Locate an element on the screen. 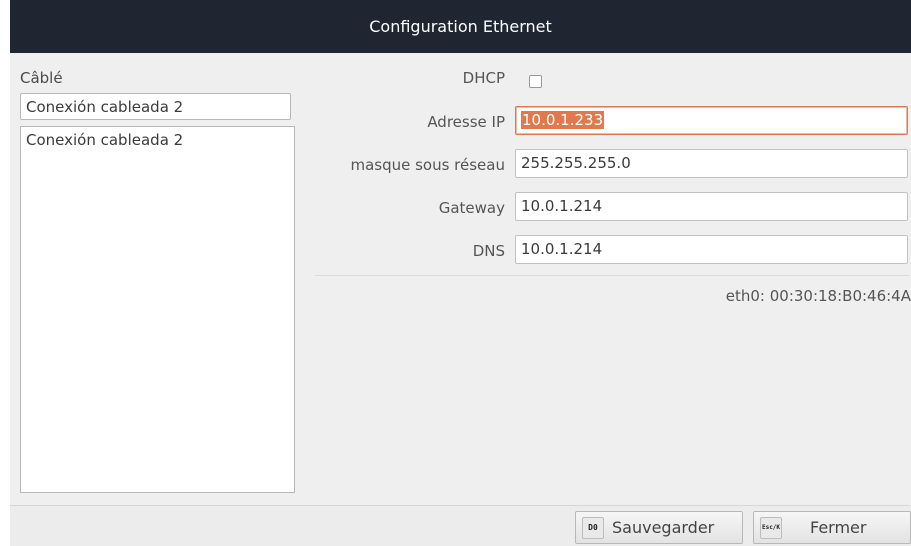 This screenshot has width=911, height=546. subnet-mask-label: masque sous réseau is located at coordinates (427, 165).